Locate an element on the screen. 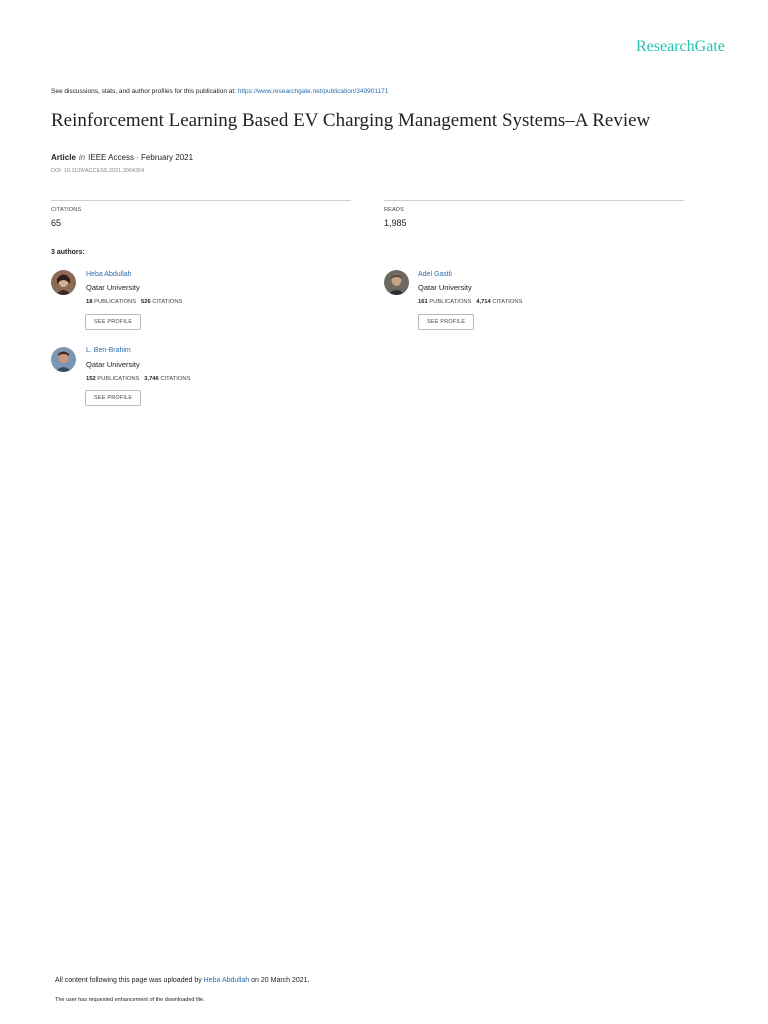 This screenshot has width=768, height=1024. doi-text: DOI: 10.1109/ACCESS.2021.3064354 is located at coordinates (98, 171).